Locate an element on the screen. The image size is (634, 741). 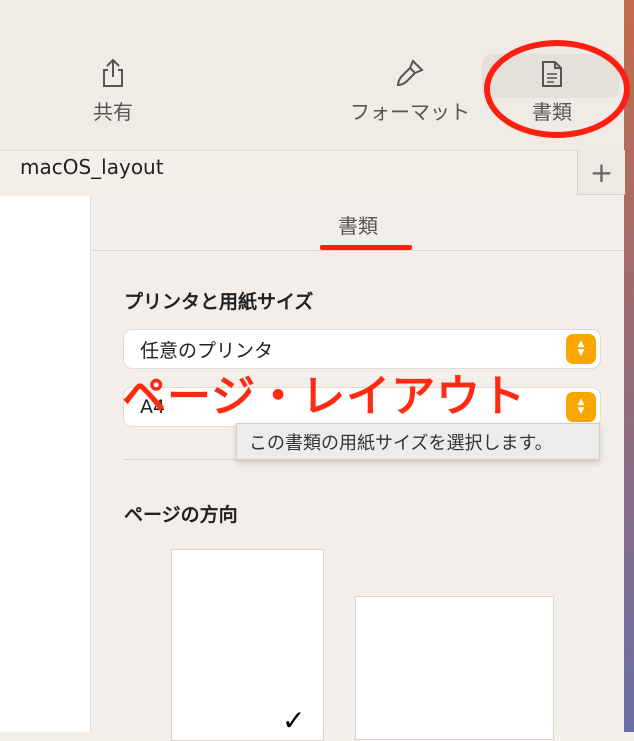
highlight-ring is located at coordinates (557, 89).